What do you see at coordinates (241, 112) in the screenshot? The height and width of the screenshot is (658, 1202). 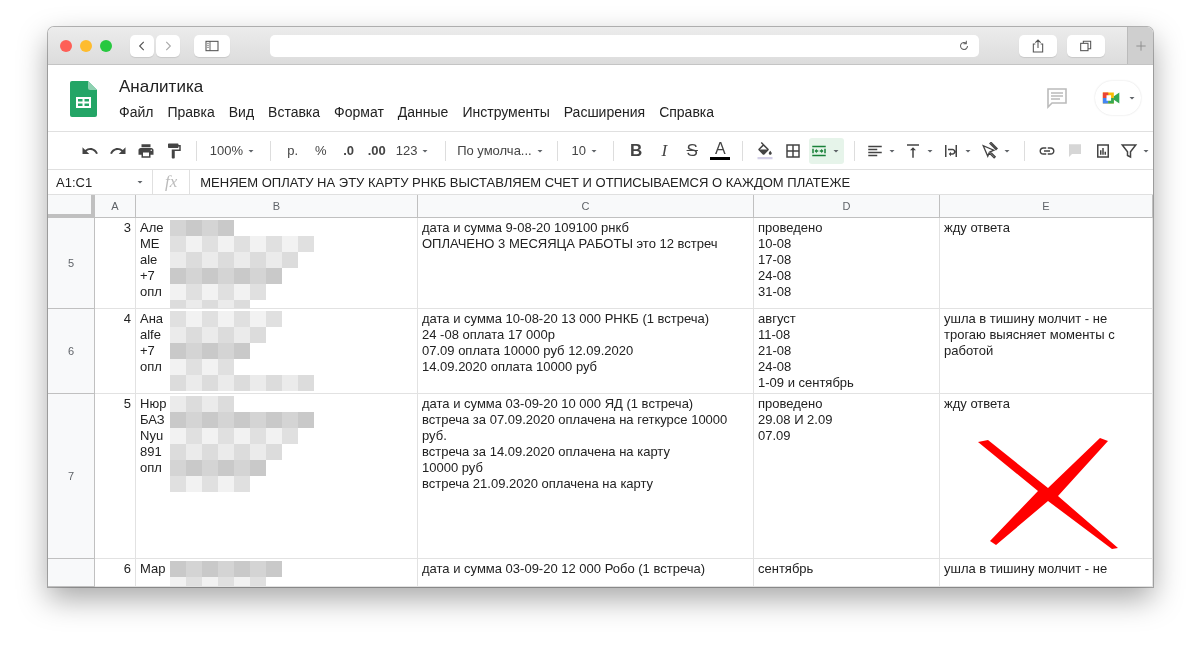 I see `menu-item: Вид` at bounding box center [241, 112].